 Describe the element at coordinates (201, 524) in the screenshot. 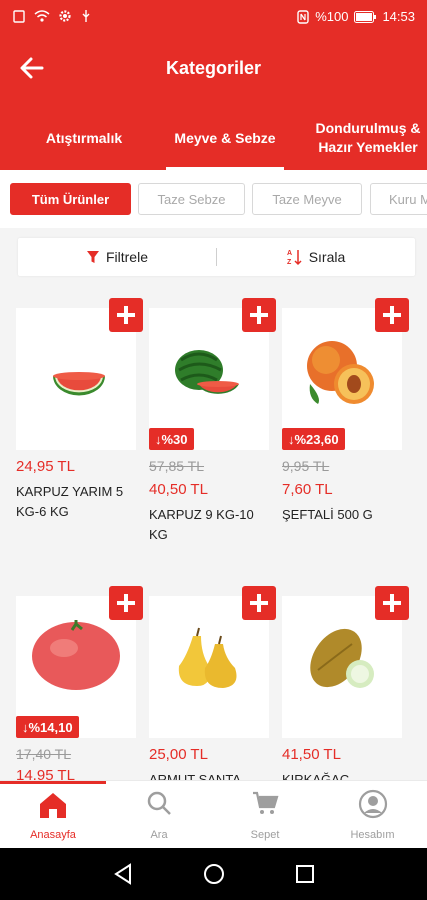

I see `product-name: KARPUZ 9 KG-10 KG` at that location.